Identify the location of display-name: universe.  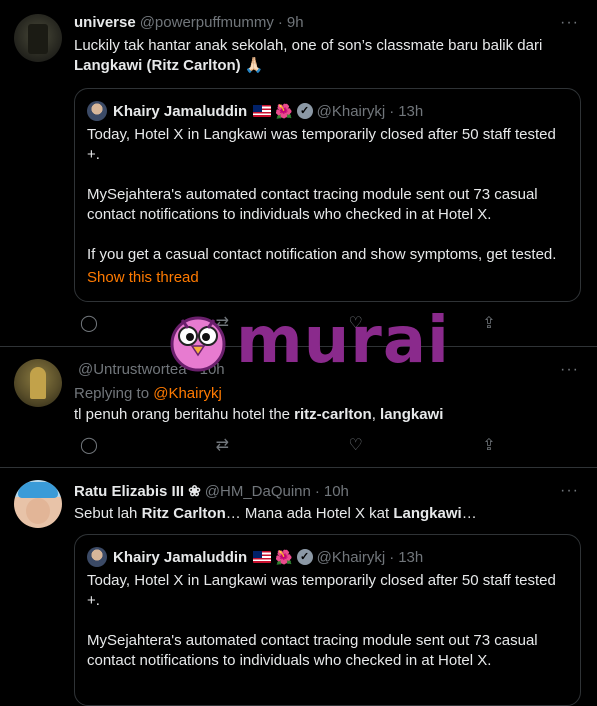
(105, 22).